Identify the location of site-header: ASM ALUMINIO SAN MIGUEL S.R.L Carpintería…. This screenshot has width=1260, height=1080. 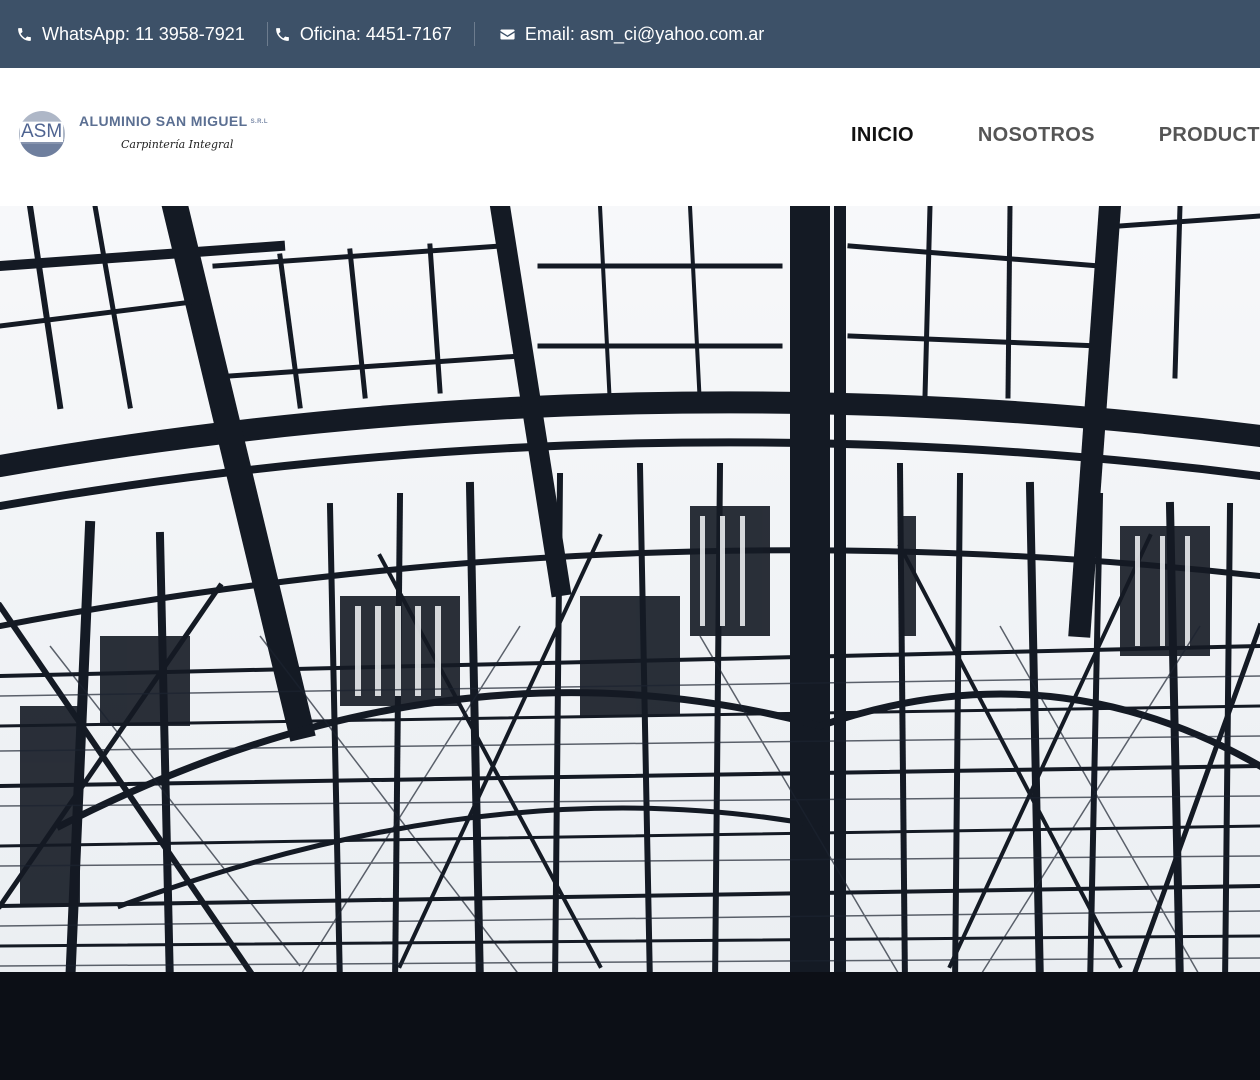
(630, 137).